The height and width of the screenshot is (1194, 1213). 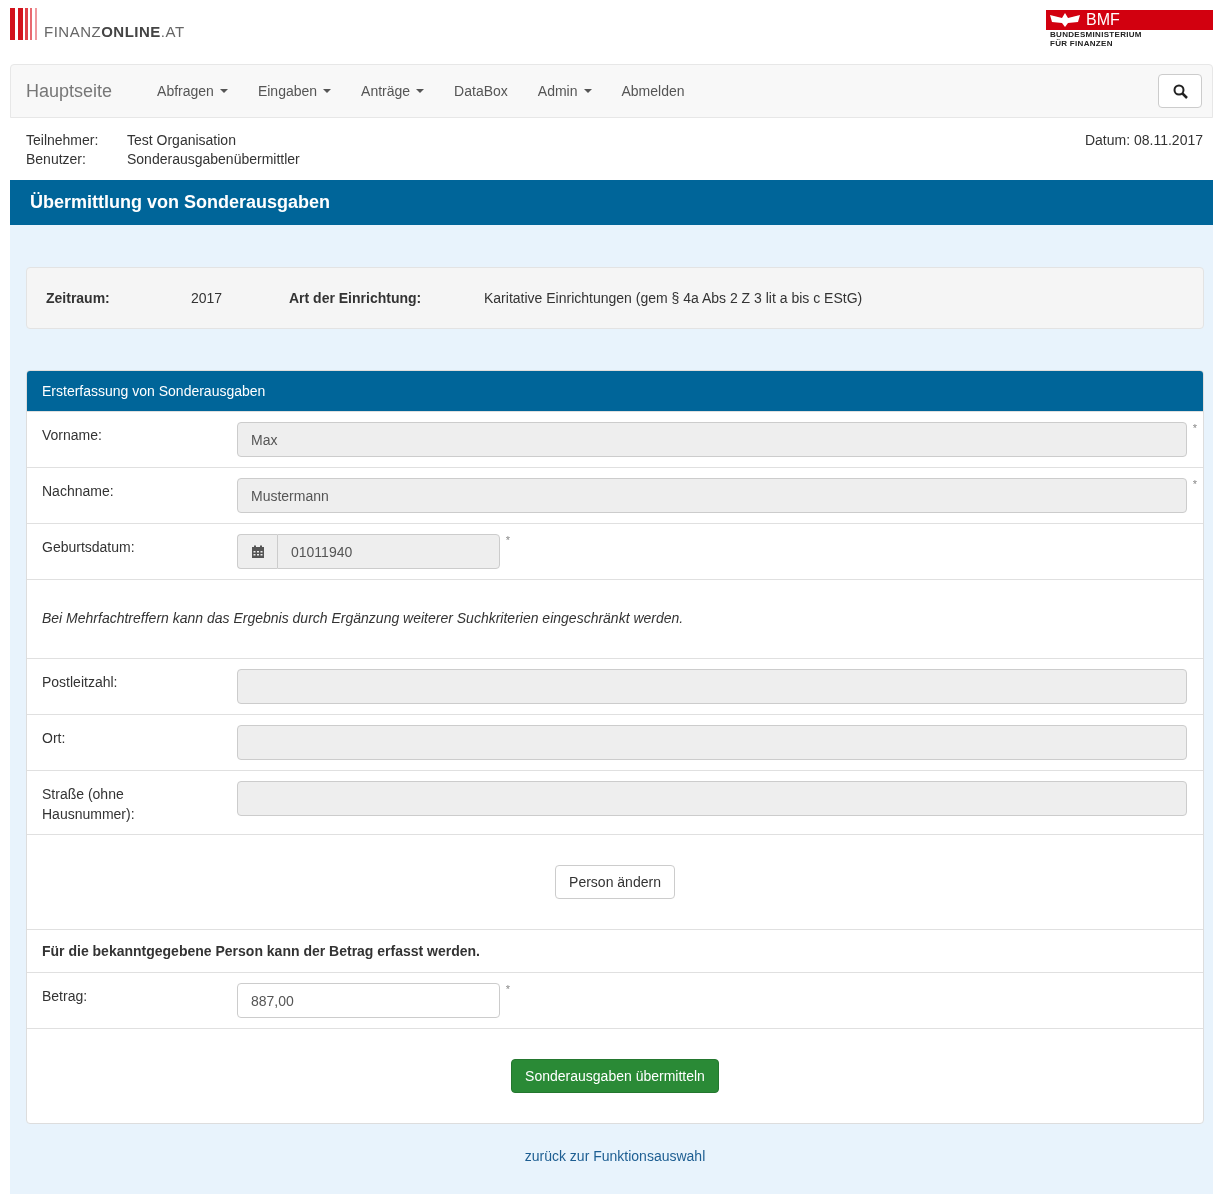 What do you see at coordinates (481, 91) in the screenshot?
I see `nav-menu-item: DataBox` at bounding box center [481, 91].